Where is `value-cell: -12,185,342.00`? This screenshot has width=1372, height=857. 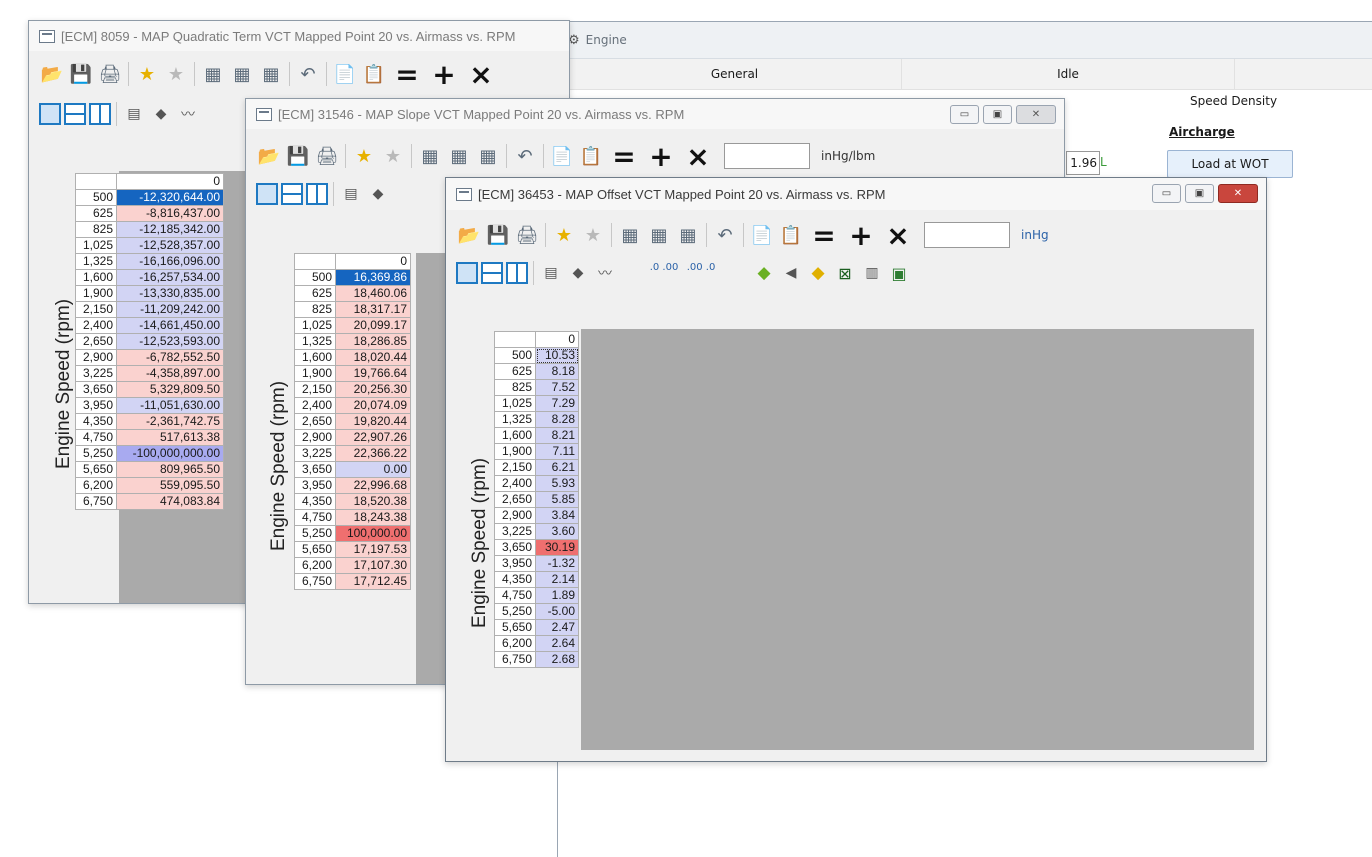 value-cell: -12,185,342.00 is located at coordinates (170, 229).